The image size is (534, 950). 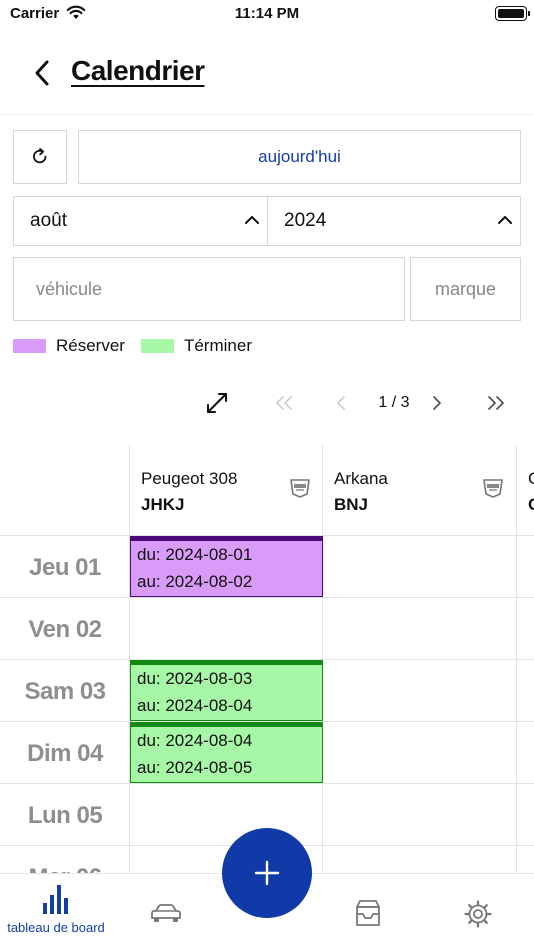 I want to click on today-button: aujourd'hui, so click(x=299, y=157).